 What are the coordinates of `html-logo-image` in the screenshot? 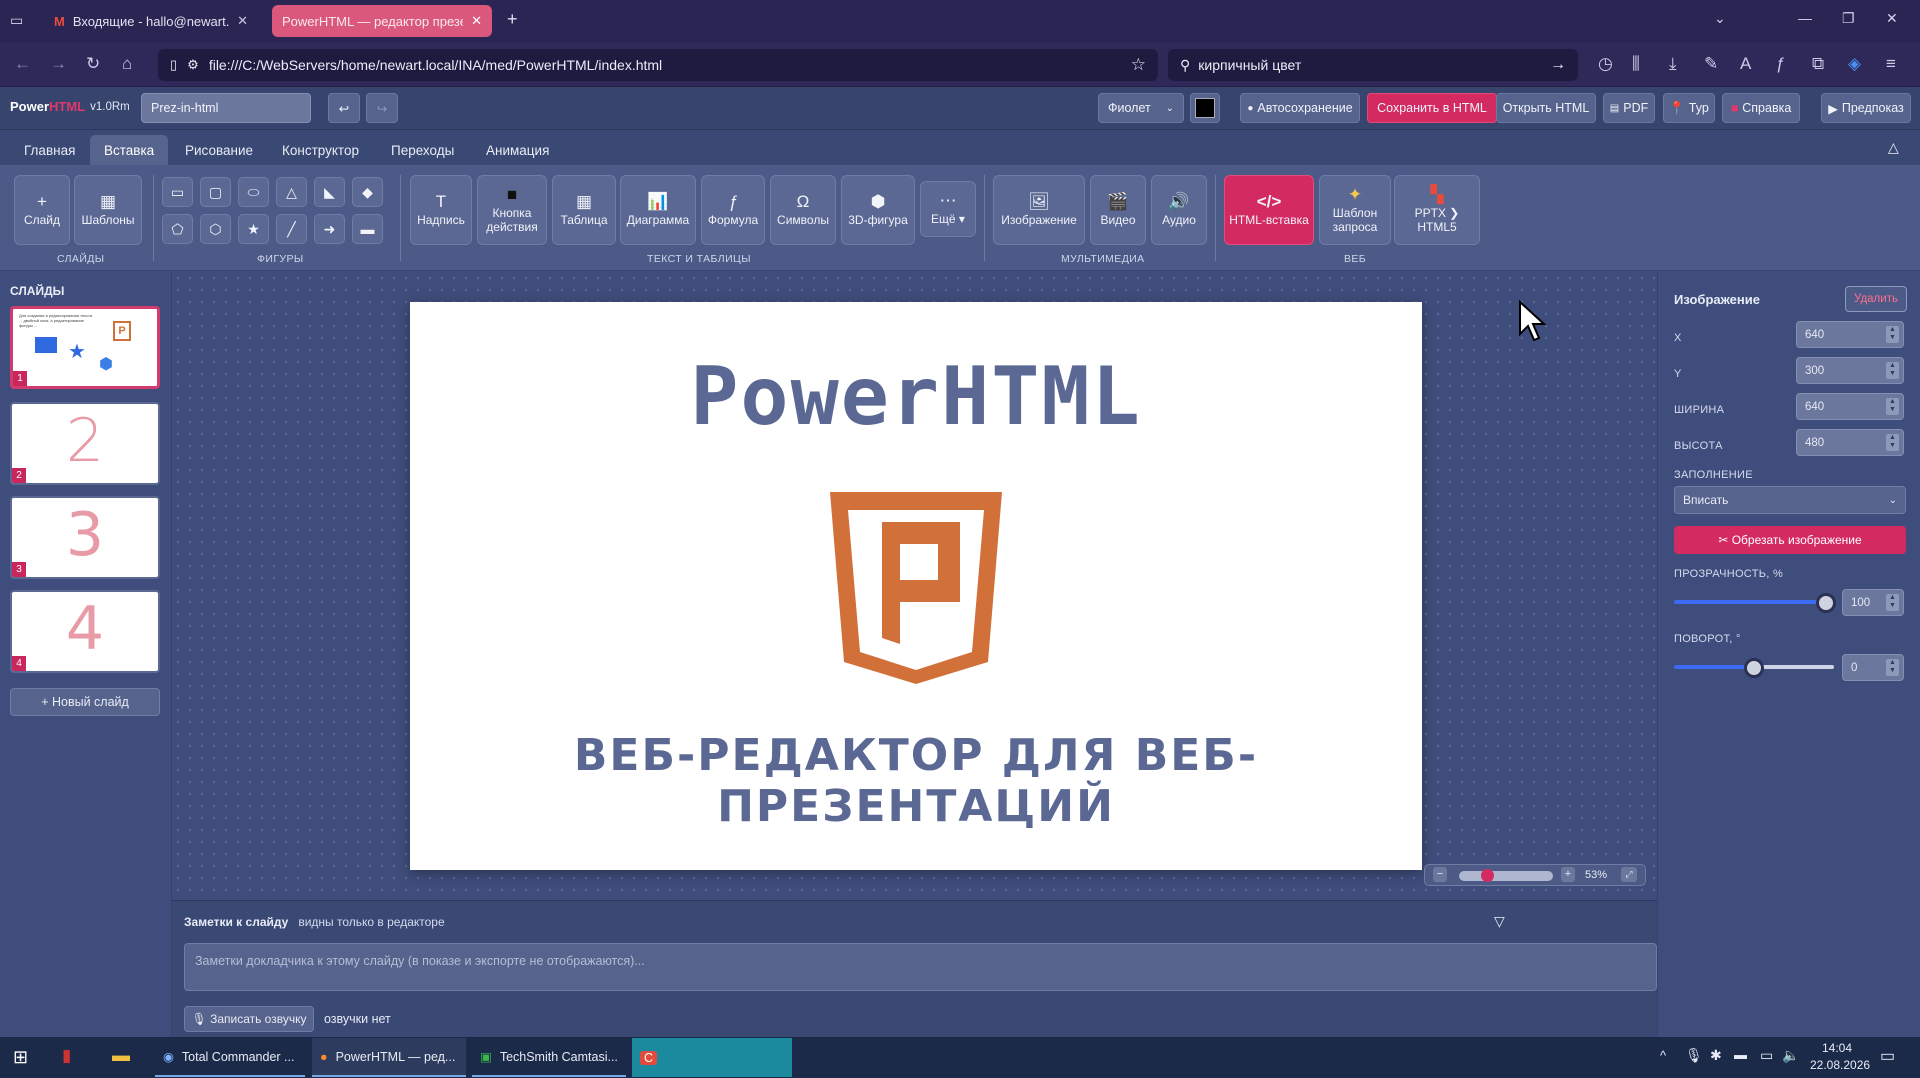 It's located at (916, 588).